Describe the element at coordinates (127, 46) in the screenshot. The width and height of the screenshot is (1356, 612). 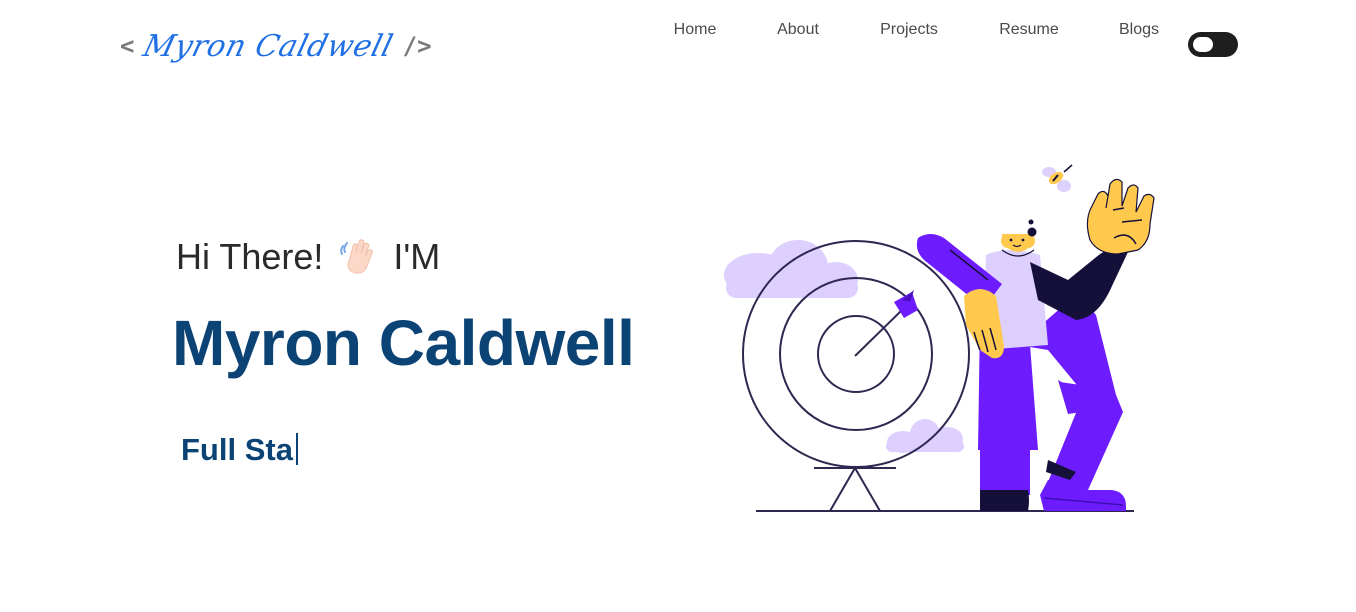
I see `logo-open-bracket: <` at that location.